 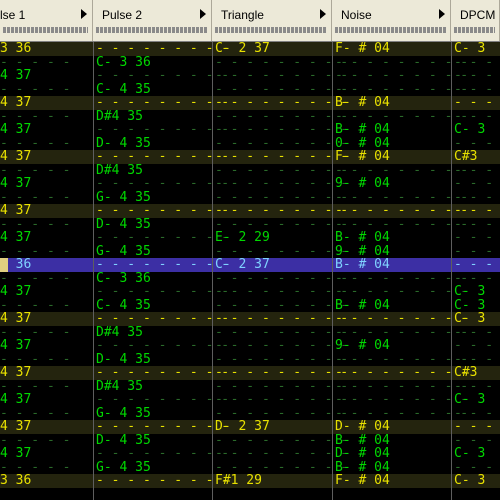 What do you see at coordinates (123, 278) in the screenshot?
I see `pattern-cell: C- 3 36` at bounding box center [123, 278].